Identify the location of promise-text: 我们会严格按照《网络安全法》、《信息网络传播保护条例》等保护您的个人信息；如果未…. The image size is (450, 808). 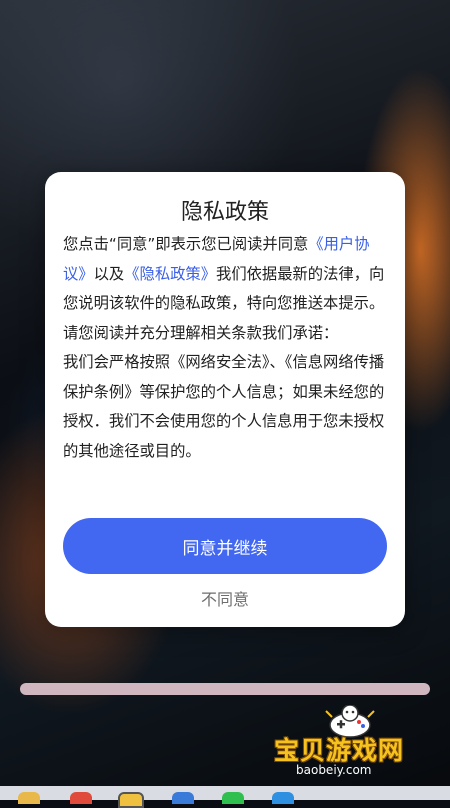
(224, 406).